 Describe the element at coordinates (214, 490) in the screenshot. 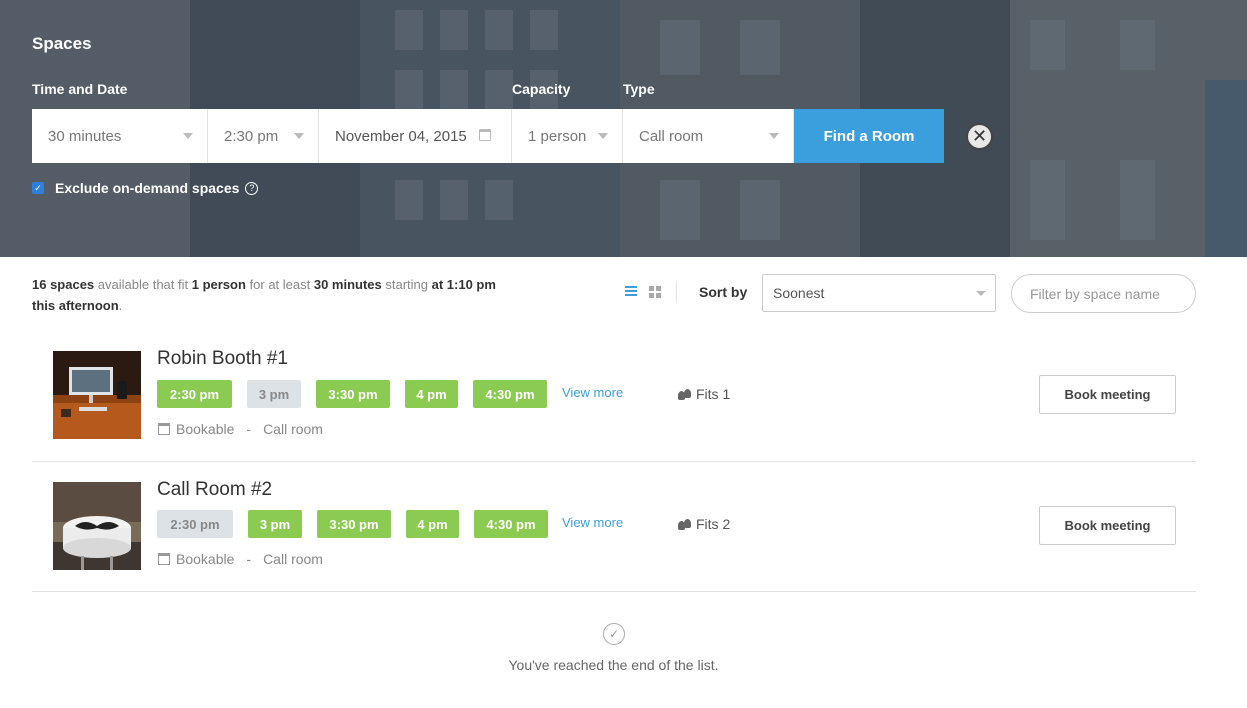

I see `room-name: Call Room #2` at that location.